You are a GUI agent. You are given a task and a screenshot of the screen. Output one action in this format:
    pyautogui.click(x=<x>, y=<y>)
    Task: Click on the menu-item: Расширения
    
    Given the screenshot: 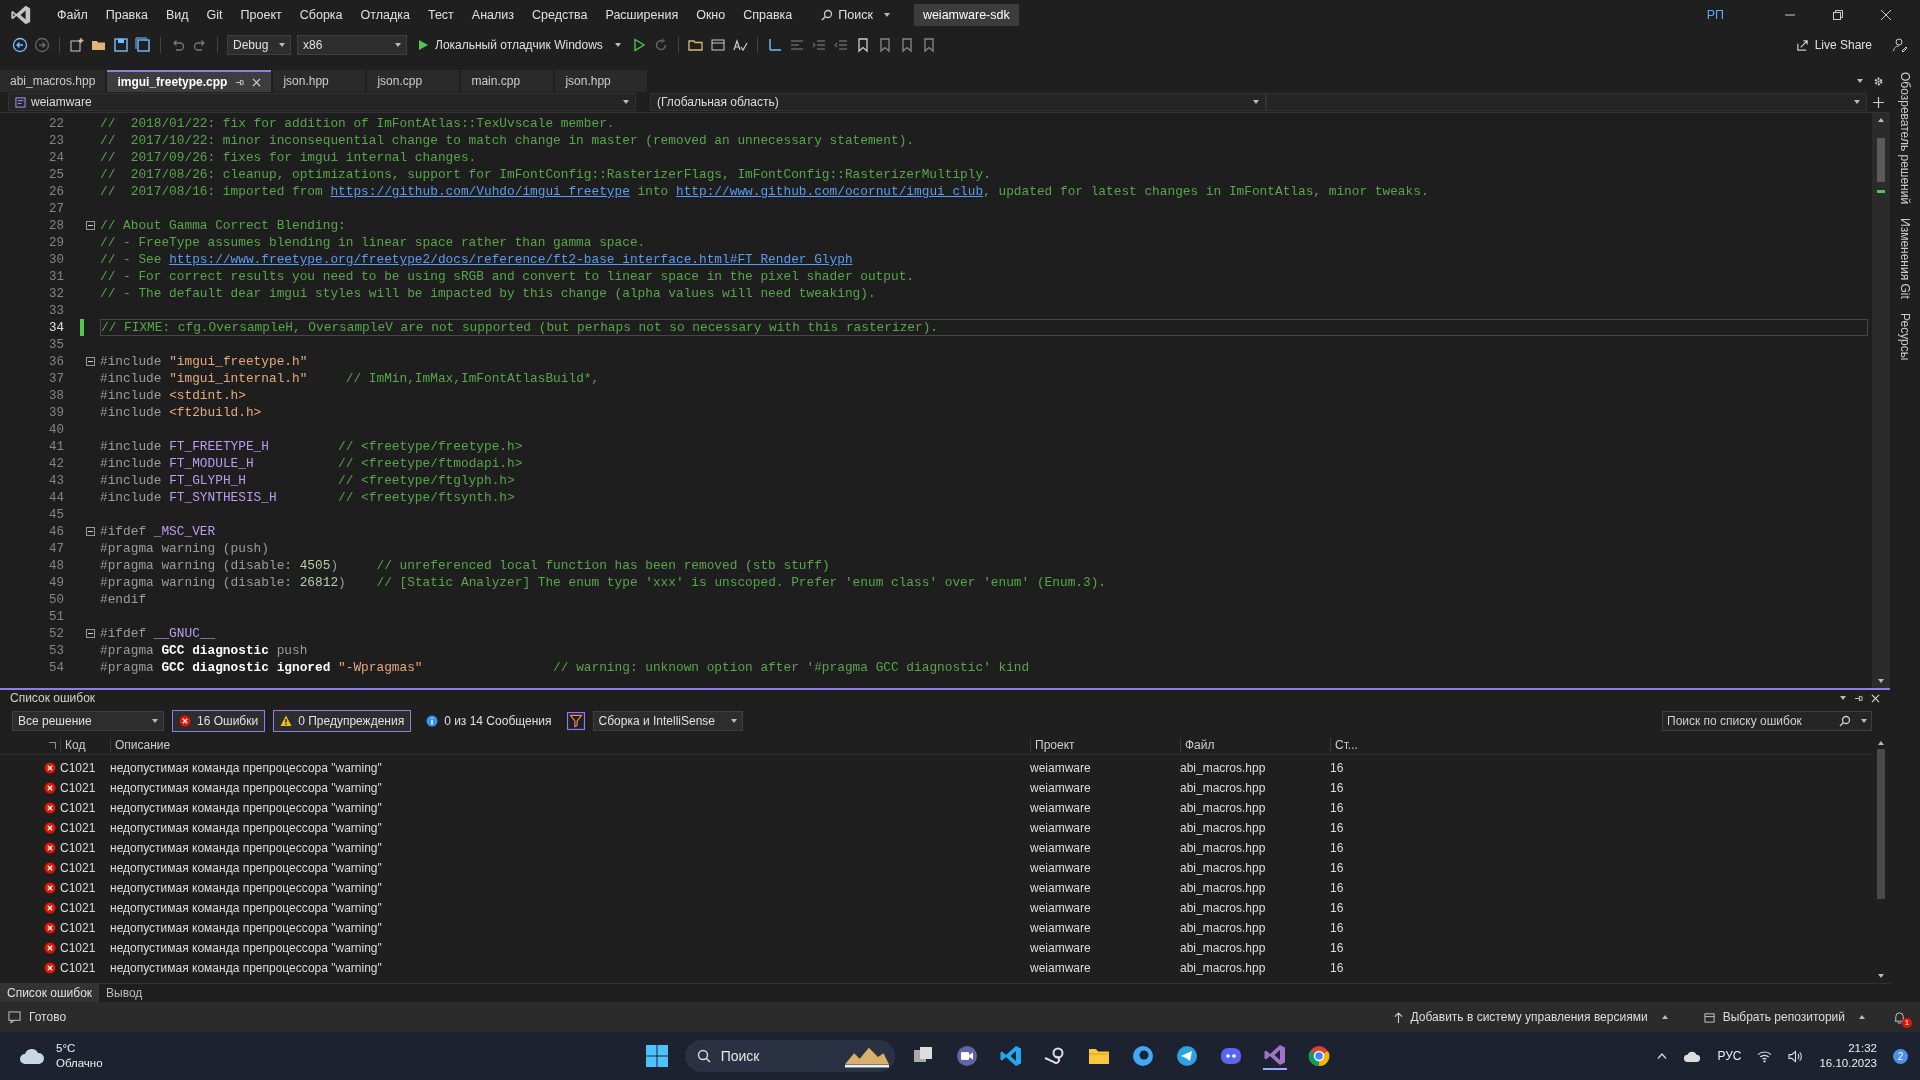 What is the action you would take?
    pyautogui.click(x=642, y=15)
    